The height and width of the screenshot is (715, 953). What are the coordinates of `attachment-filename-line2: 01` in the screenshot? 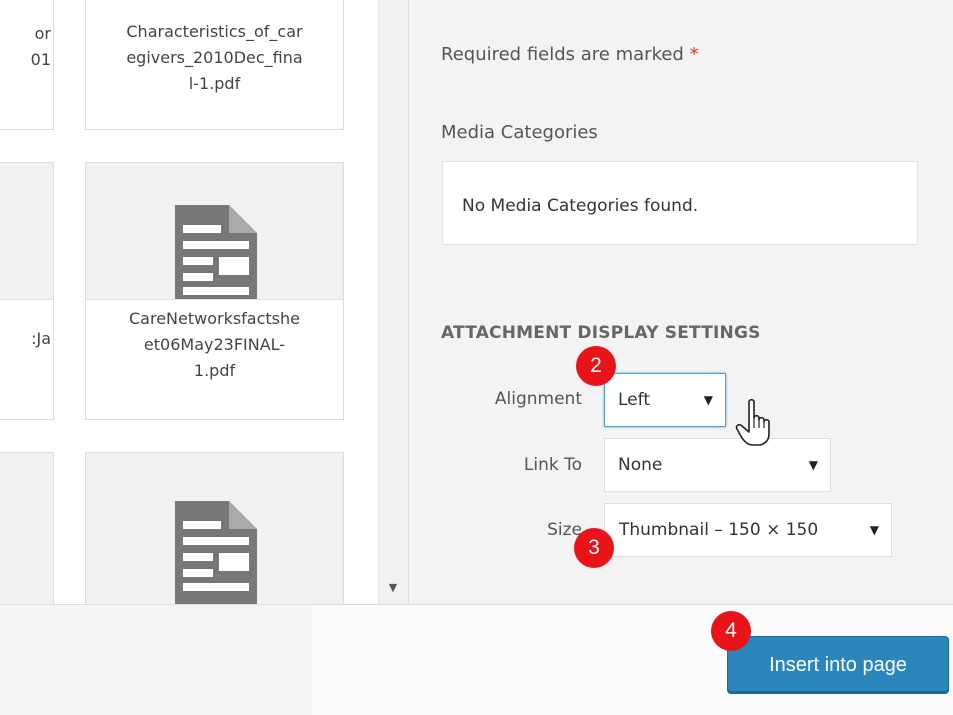 It's located at (40, 59).